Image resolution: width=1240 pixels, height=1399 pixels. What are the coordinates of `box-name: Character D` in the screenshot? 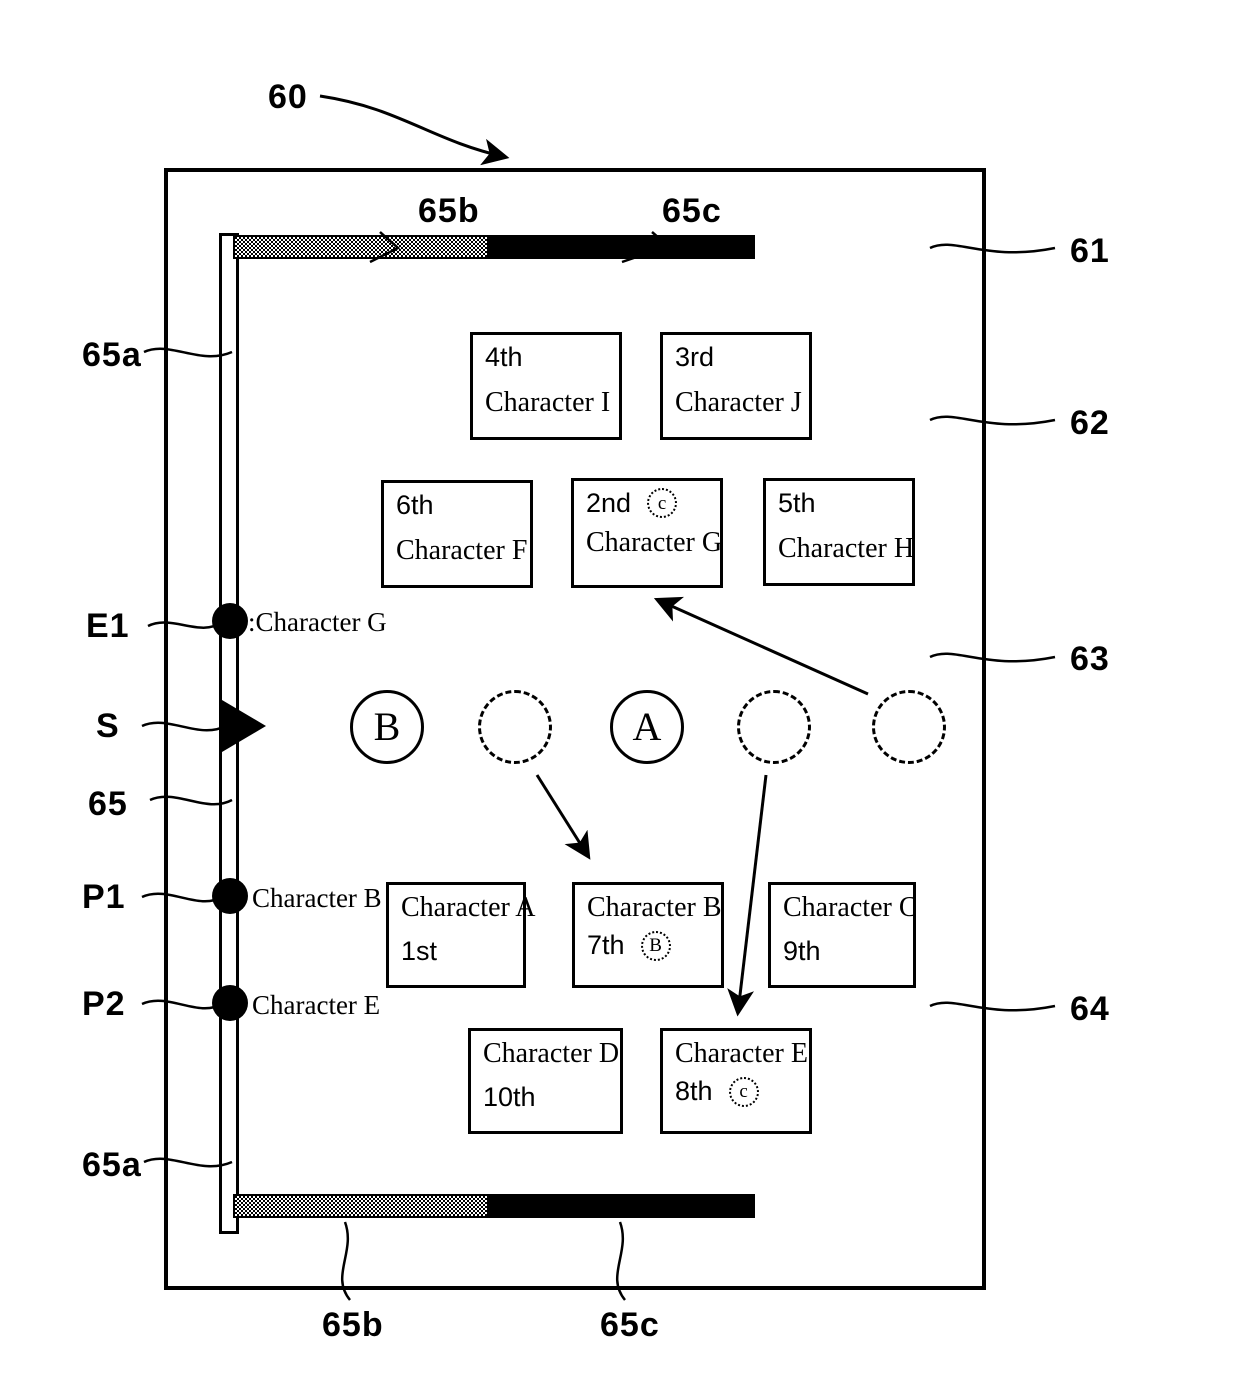 It's located at (551, 1053).